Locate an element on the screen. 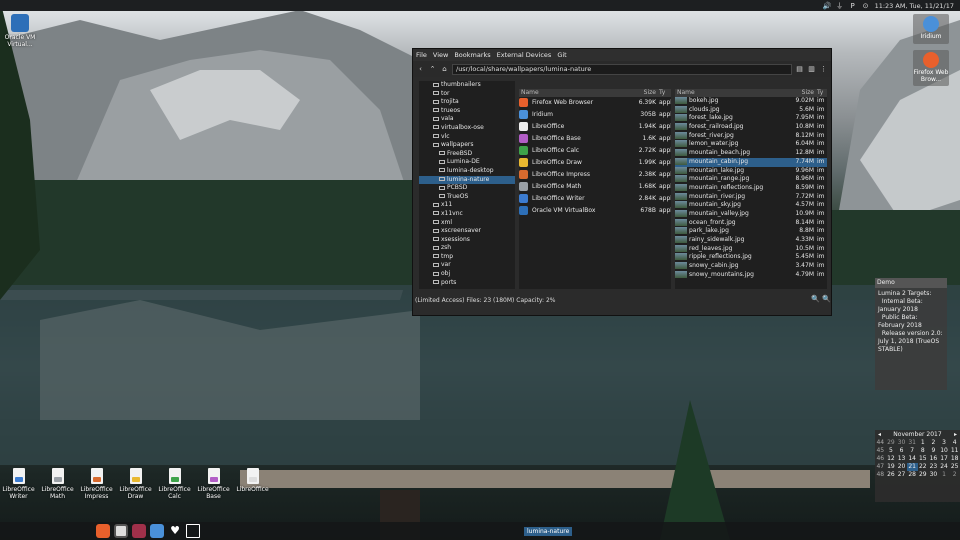 Image resolution: width=960 pixels, height=540 pixels. split-view-icon: ▥ is located at coordinates (811, 69).